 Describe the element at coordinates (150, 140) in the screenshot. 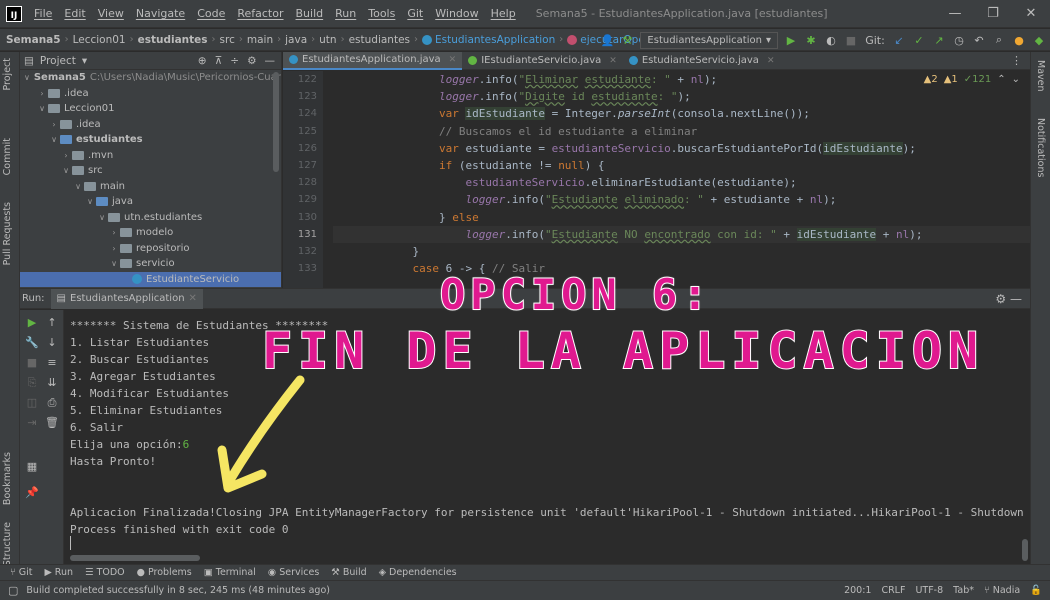

I see `tree-item: ∨ estudiantes` at that location.